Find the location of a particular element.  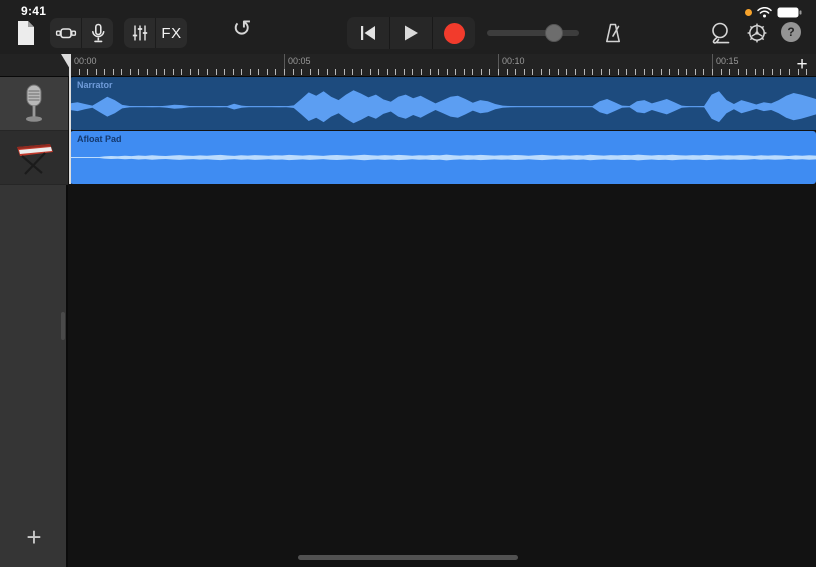

rewind-icon is located at coordinates (368, 33).